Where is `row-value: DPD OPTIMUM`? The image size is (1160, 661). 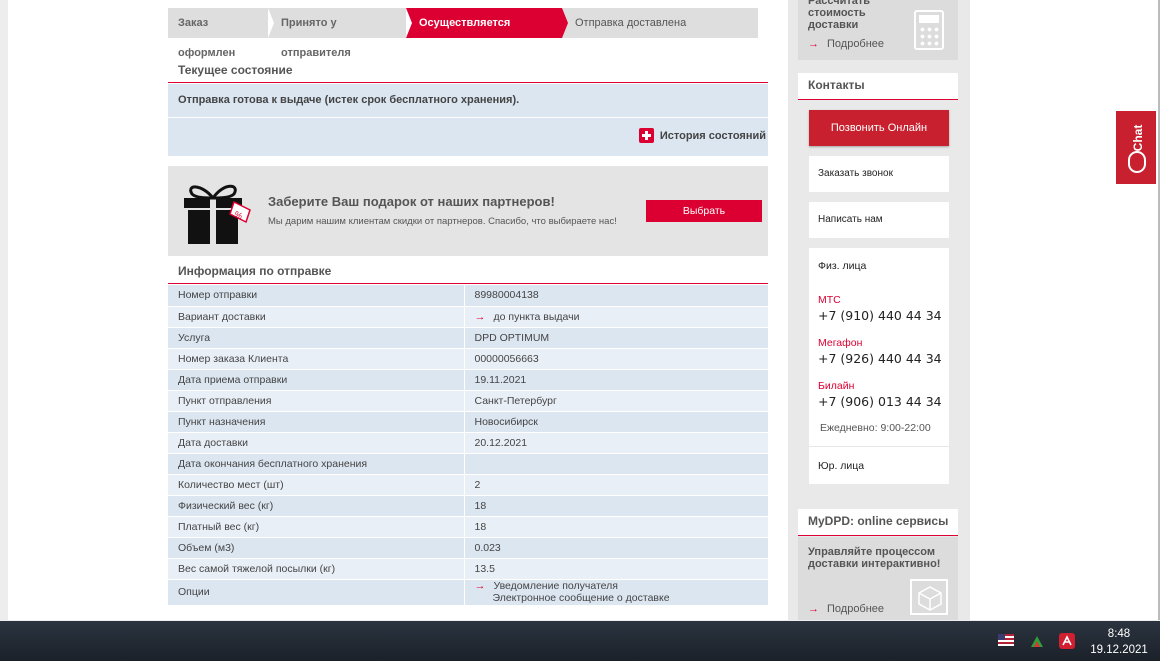
row-value: DPD OPTIMUM is located at coordinates (616, 338).